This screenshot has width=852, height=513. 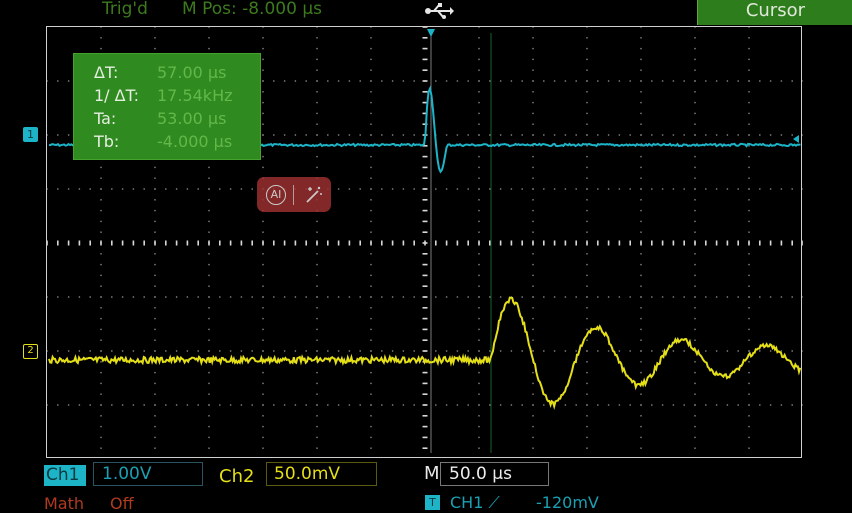 What do you see at coordinates (195, 141) in the screenshot?
I see `measurement-value: -4.000 µs` at bounding box center [195, 141].